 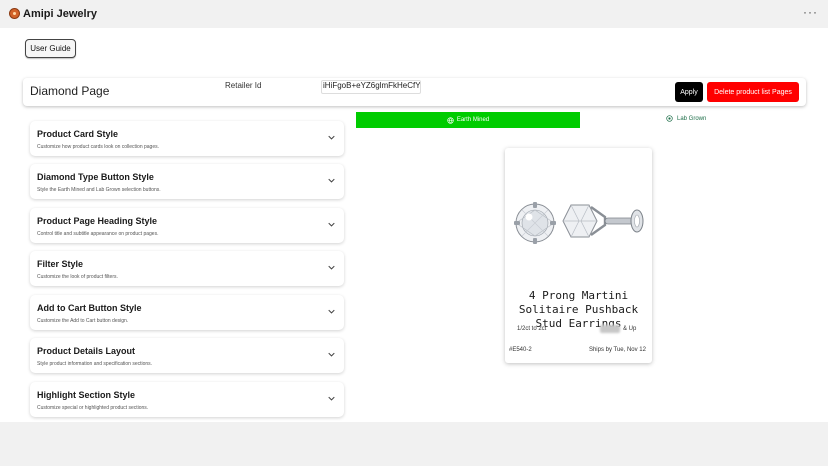 What do you see at coordinates (60, 264) in the screenshot?
I see `panel-title: Filter Style` at bounding box center [60, 264].